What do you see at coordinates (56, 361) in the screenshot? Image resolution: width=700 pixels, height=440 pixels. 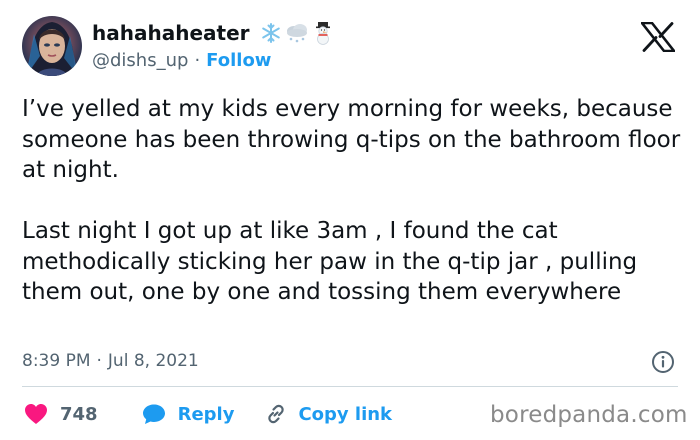 I see `tweet-time: 8:39 PM` at bounding box center [56, 361].